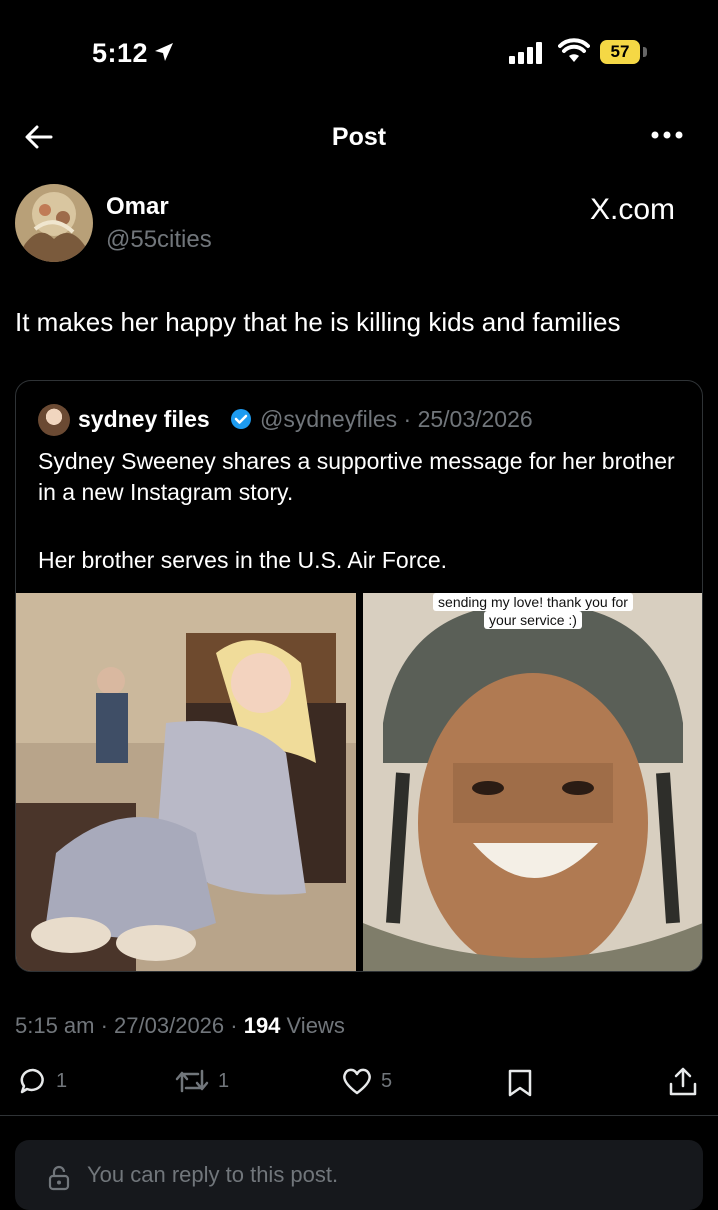 Image resolution: width=718 pixels, height=1210 pixels. I want to click on cellular-signal-icon, so click(525, 53).